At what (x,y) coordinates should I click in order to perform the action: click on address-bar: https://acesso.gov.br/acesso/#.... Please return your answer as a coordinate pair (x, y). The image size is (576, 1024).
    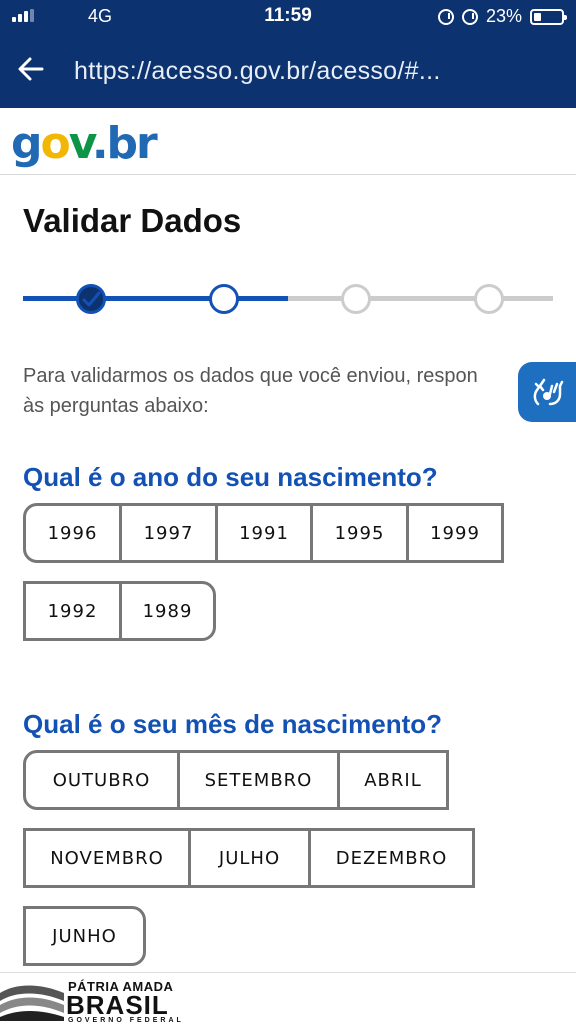
    Looking at the image, I should click on (288, 70).